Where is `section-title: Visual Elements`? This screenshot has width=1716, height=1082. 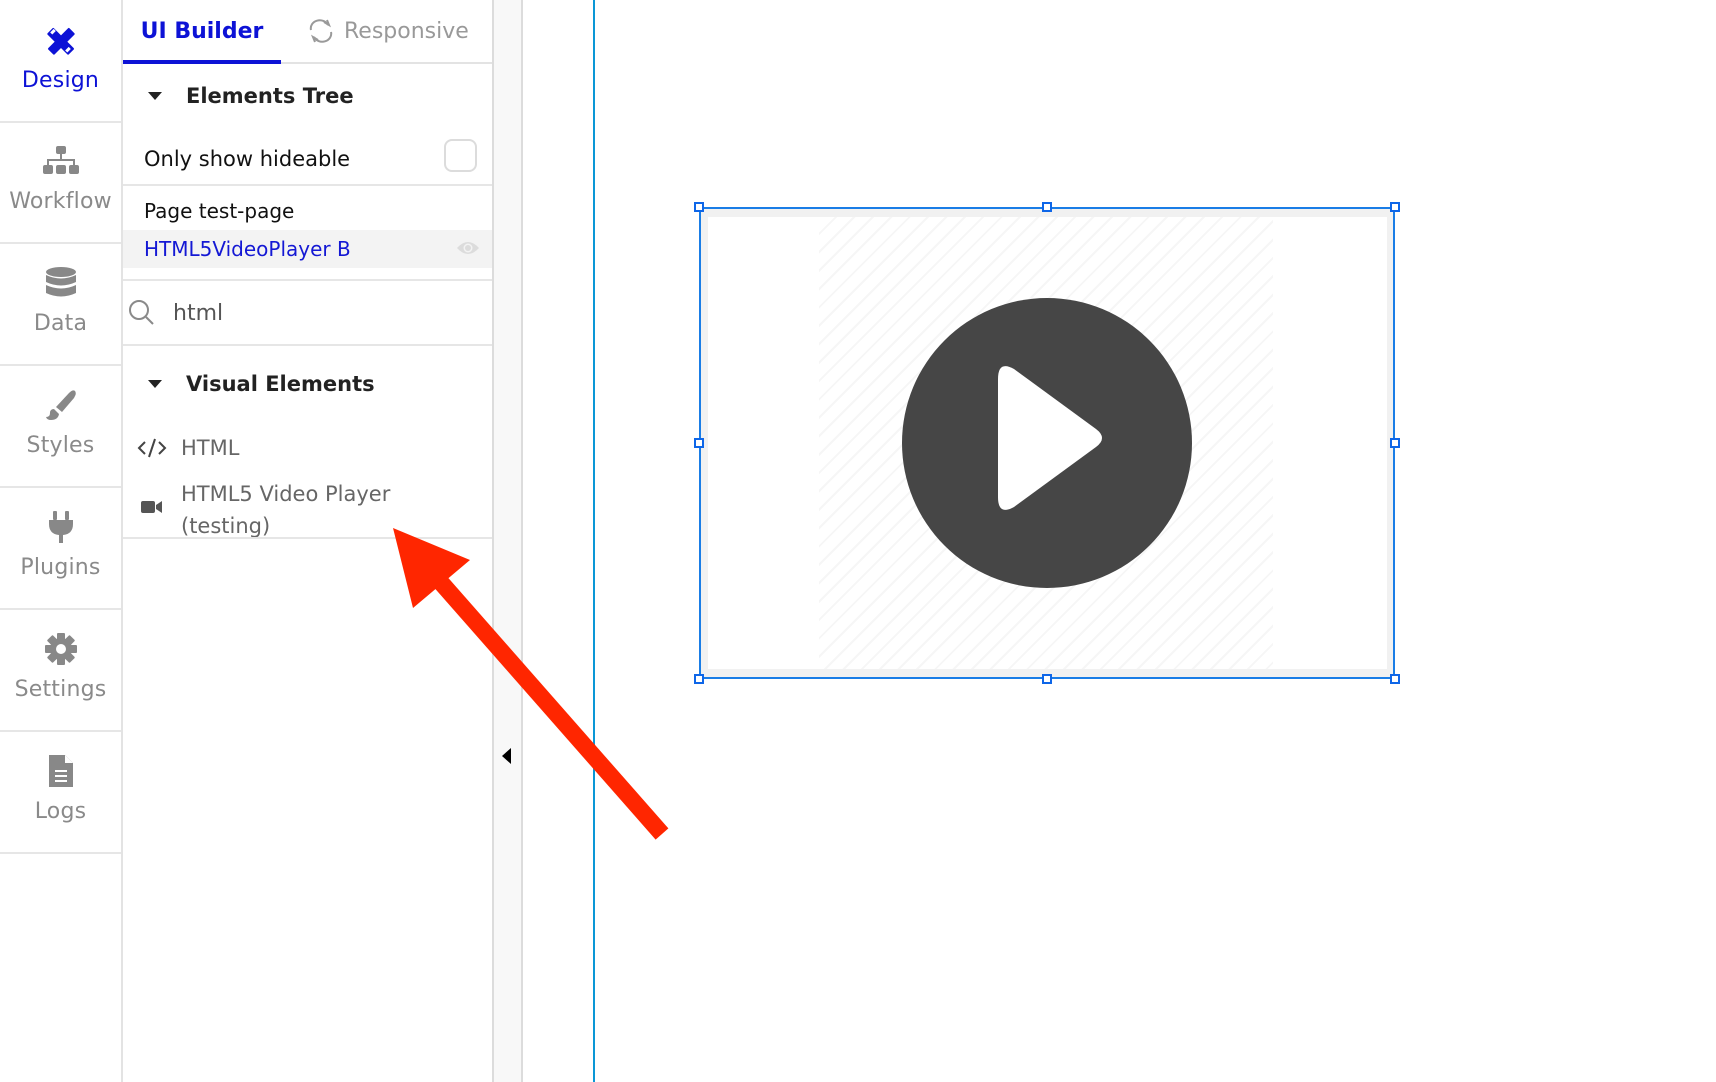
section-title: Visual Elements is located at coordinates (280, 384).